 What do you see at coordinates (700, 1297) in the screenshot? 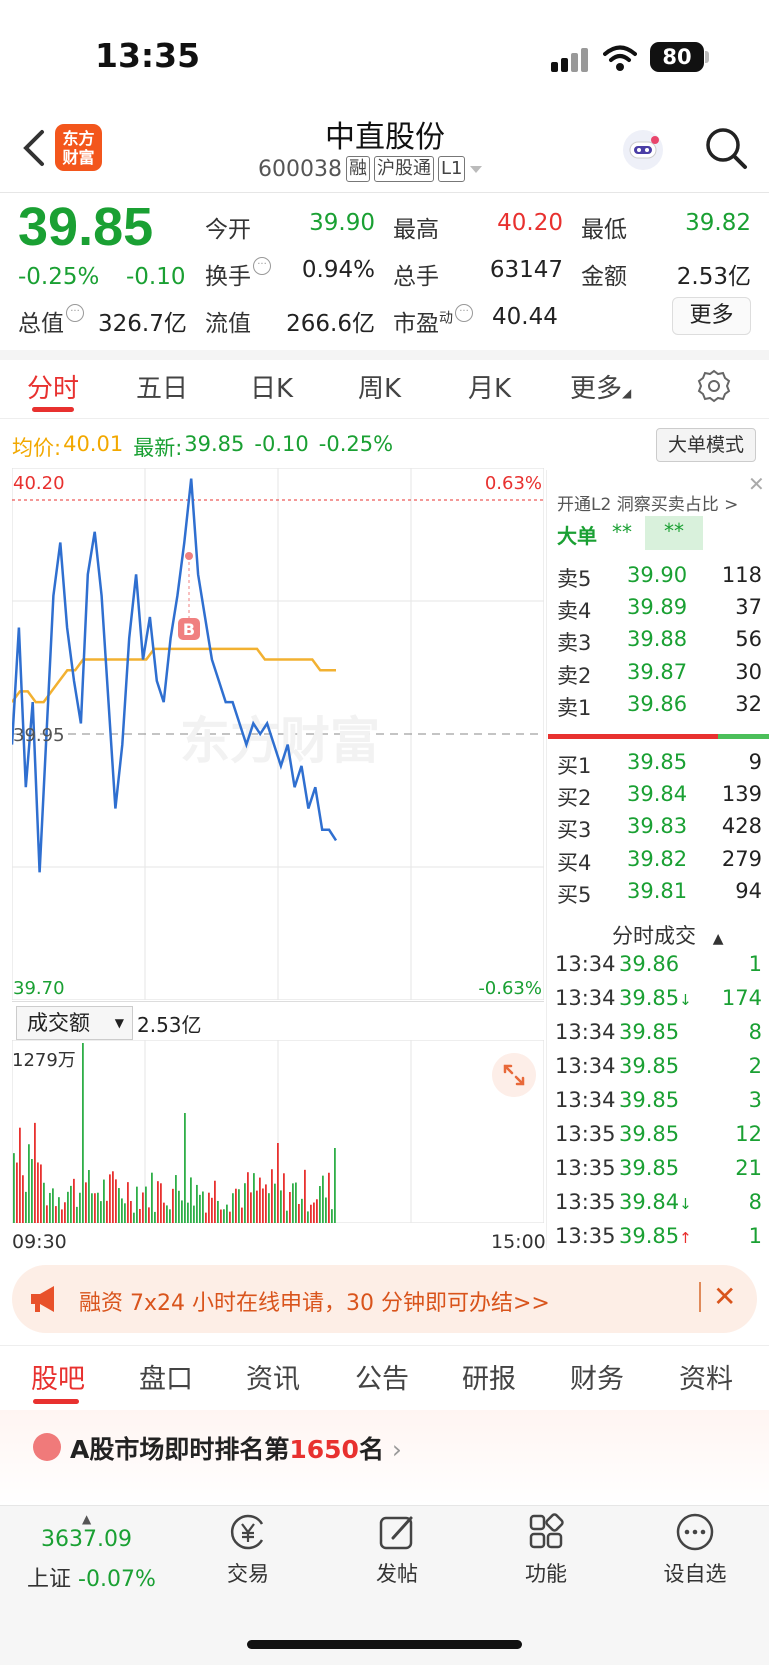
I see `banner-divider` at bounding box center [700, 1297].